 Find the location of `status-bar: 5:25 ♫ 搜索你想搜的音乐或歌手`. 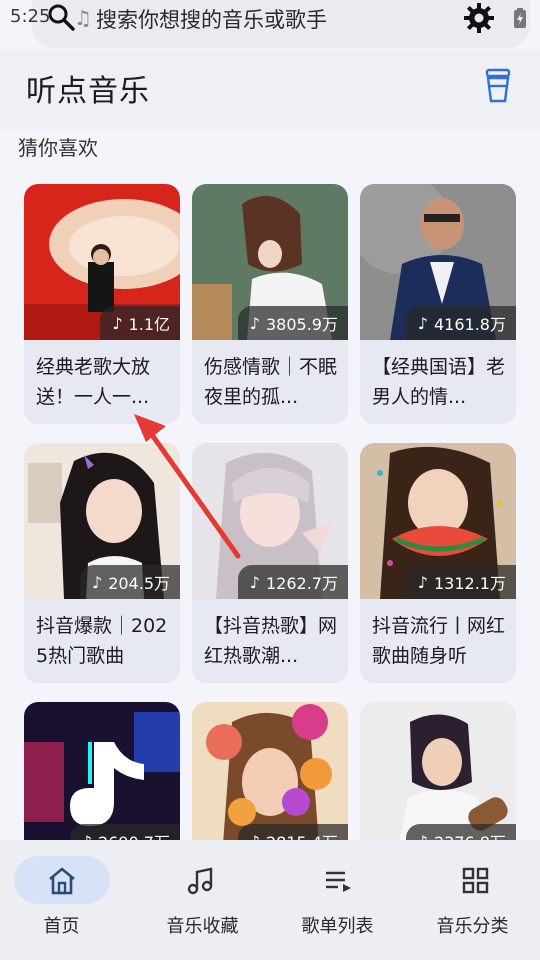

status-bar: 5:25 ♫ 搜索你想搜的音乐或歌手 is located at coordinates (270, 25).